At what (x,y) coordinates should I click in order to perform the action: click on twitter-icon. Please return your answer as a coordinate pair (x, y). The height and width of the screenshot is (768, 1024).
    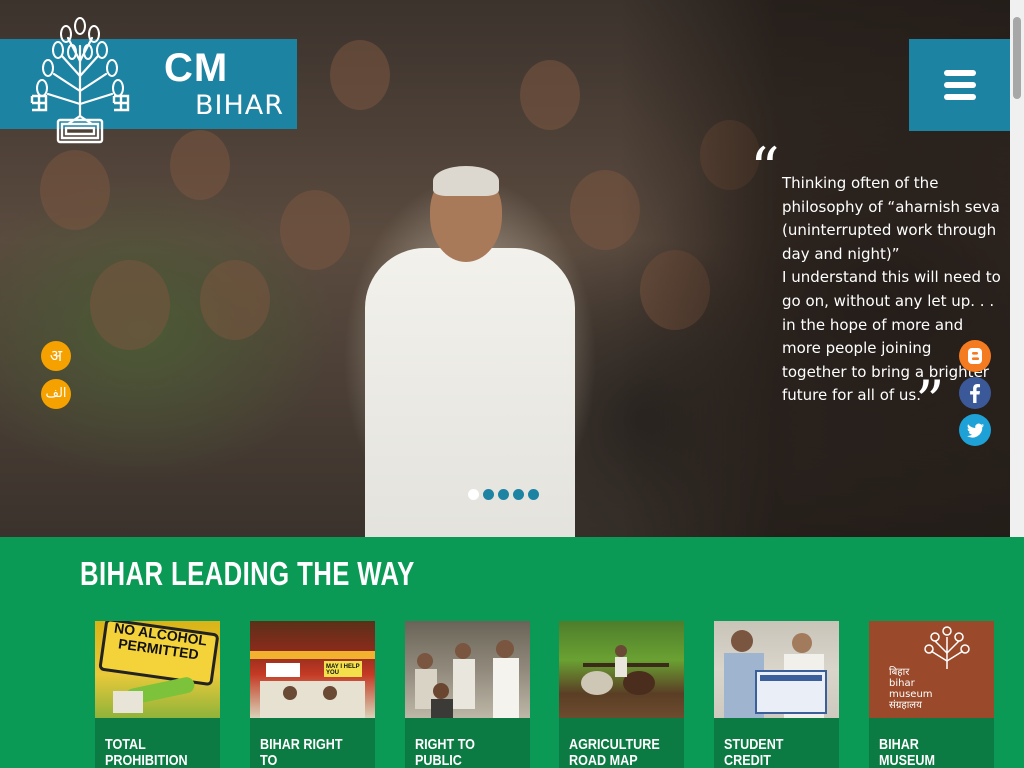
    Looking at the image, I should click on (975, 430).